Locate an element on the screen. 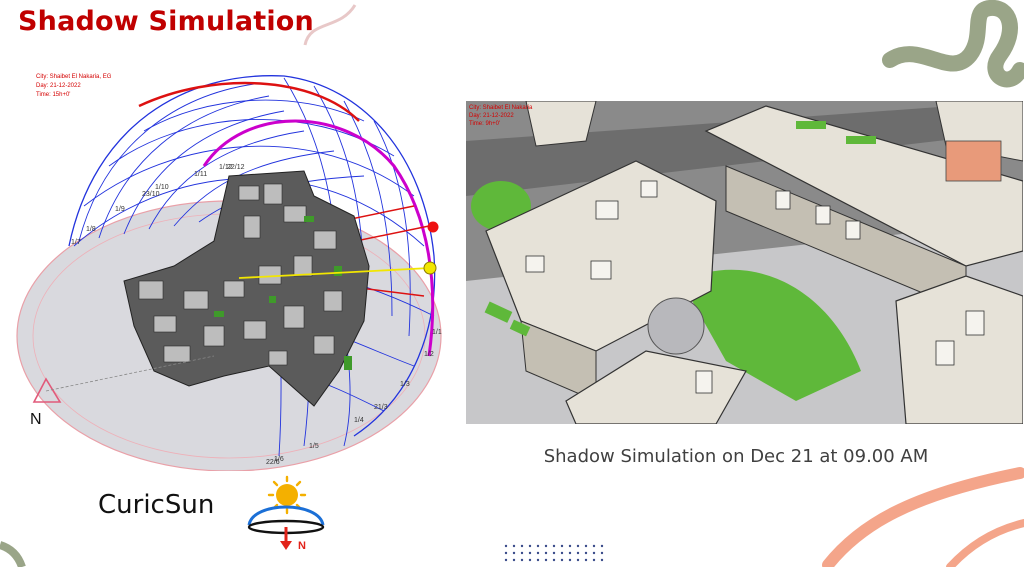 The height and width of the screenshot is (567, 1024). sun-marker-yellow is located at coordinates (430, 268).